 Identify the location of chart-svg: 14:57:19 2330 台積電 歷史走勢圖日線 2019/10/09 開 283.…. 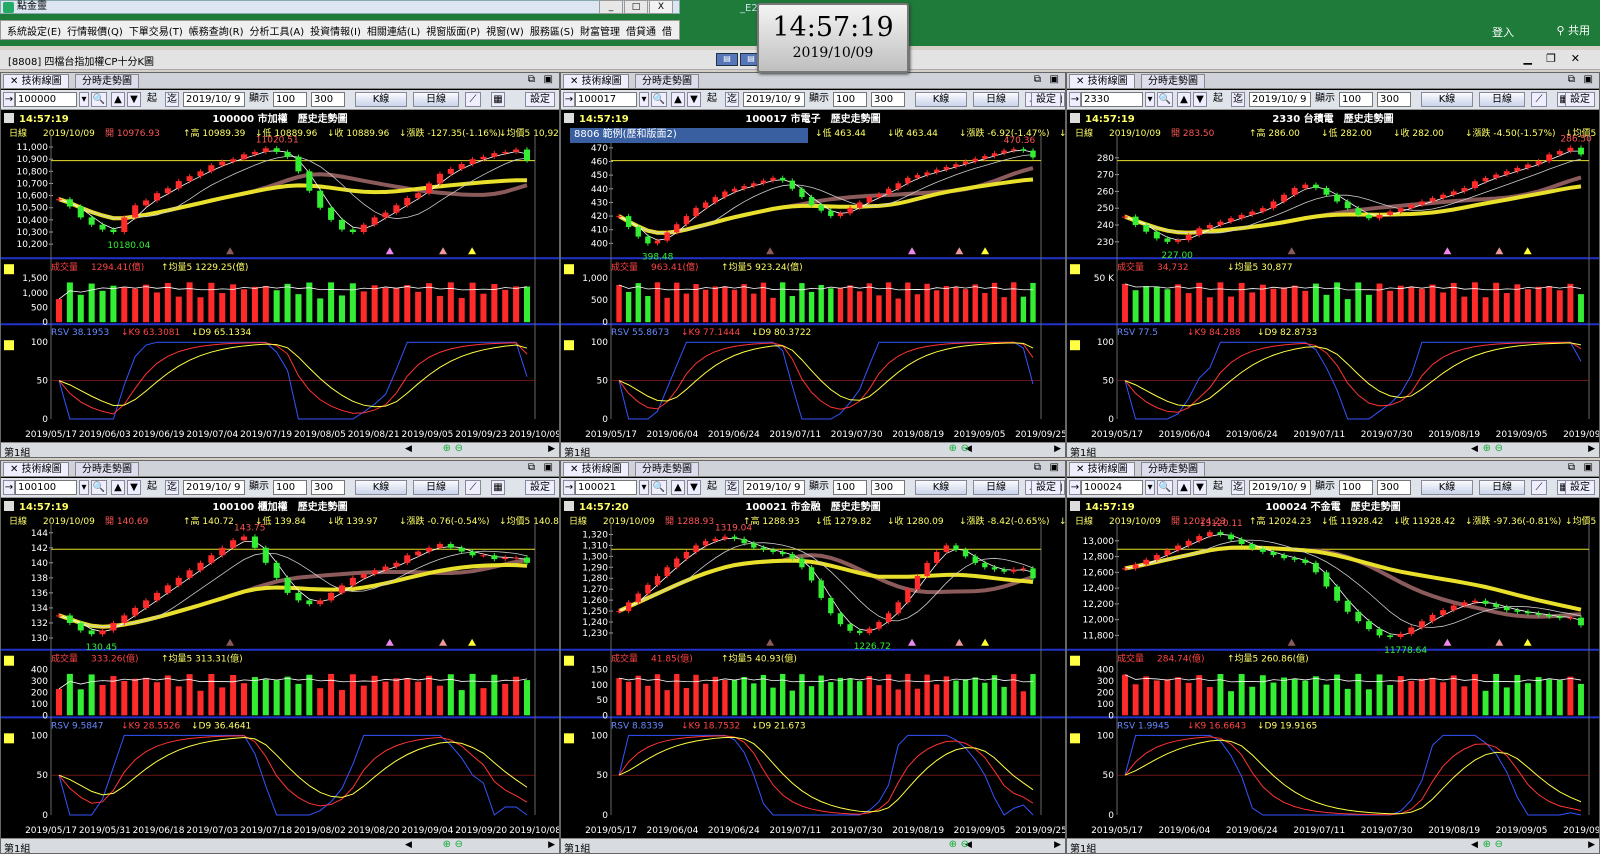
(1333, 276).